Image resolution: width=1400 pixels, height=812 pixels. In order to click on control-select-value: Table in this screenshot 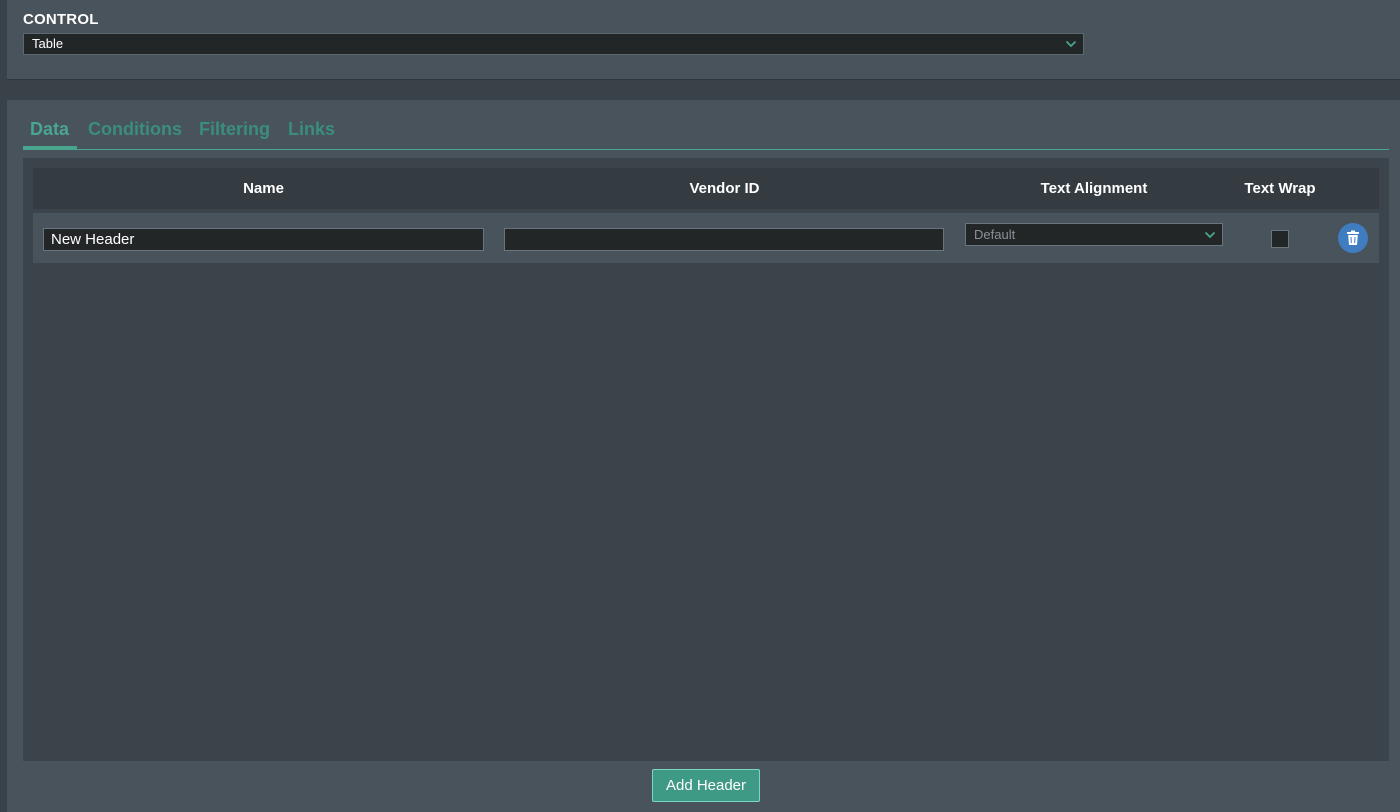, I will do `click(48, 43)`.